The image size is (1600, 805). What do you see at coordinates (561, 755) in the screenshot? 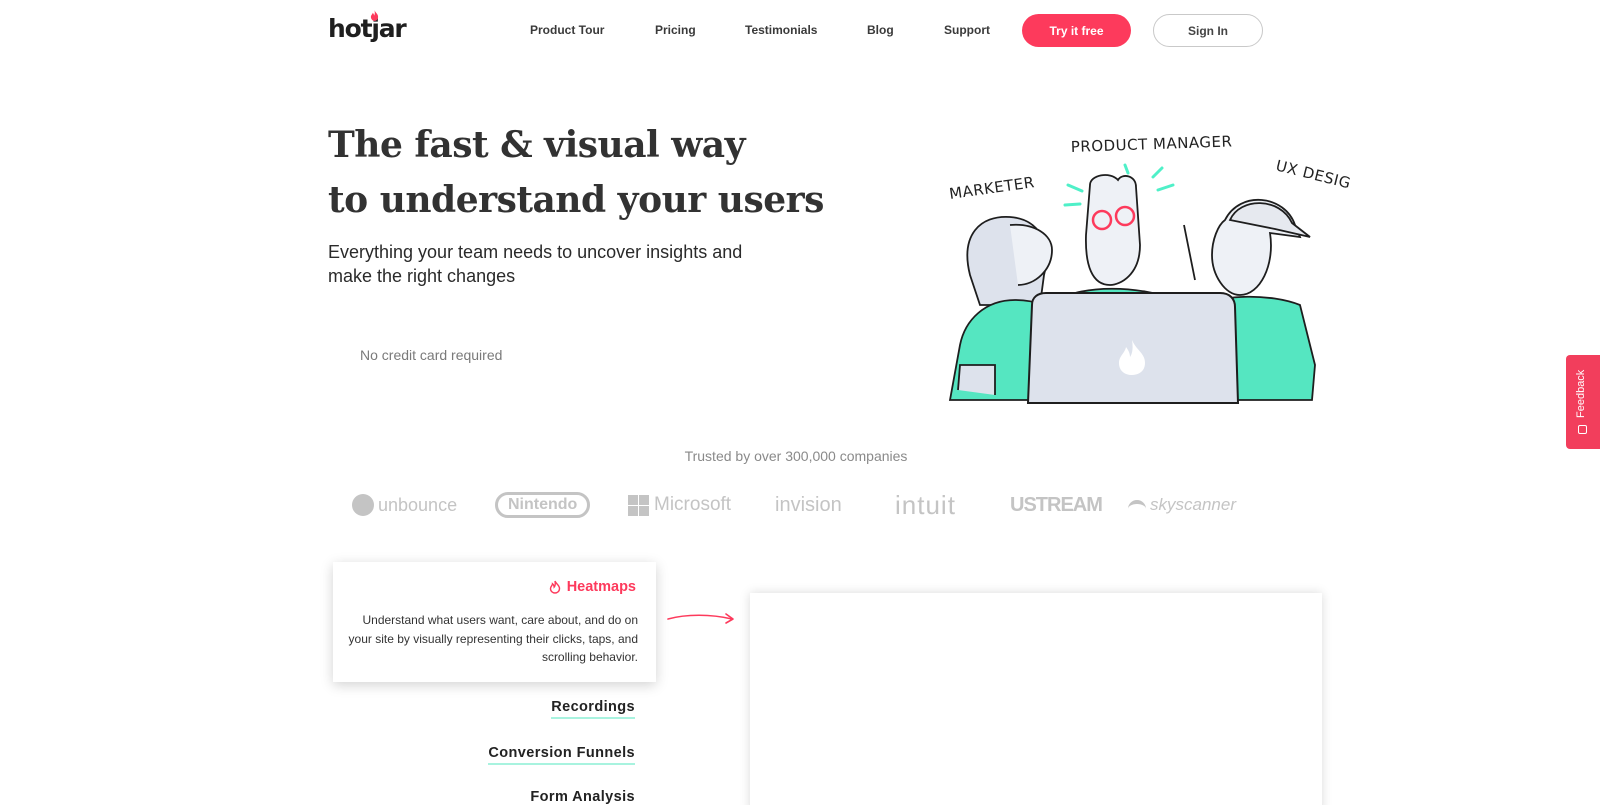
I see `feature-tab-conversion-funnels: Conversion Funnels` at bounding box center [561, 755].